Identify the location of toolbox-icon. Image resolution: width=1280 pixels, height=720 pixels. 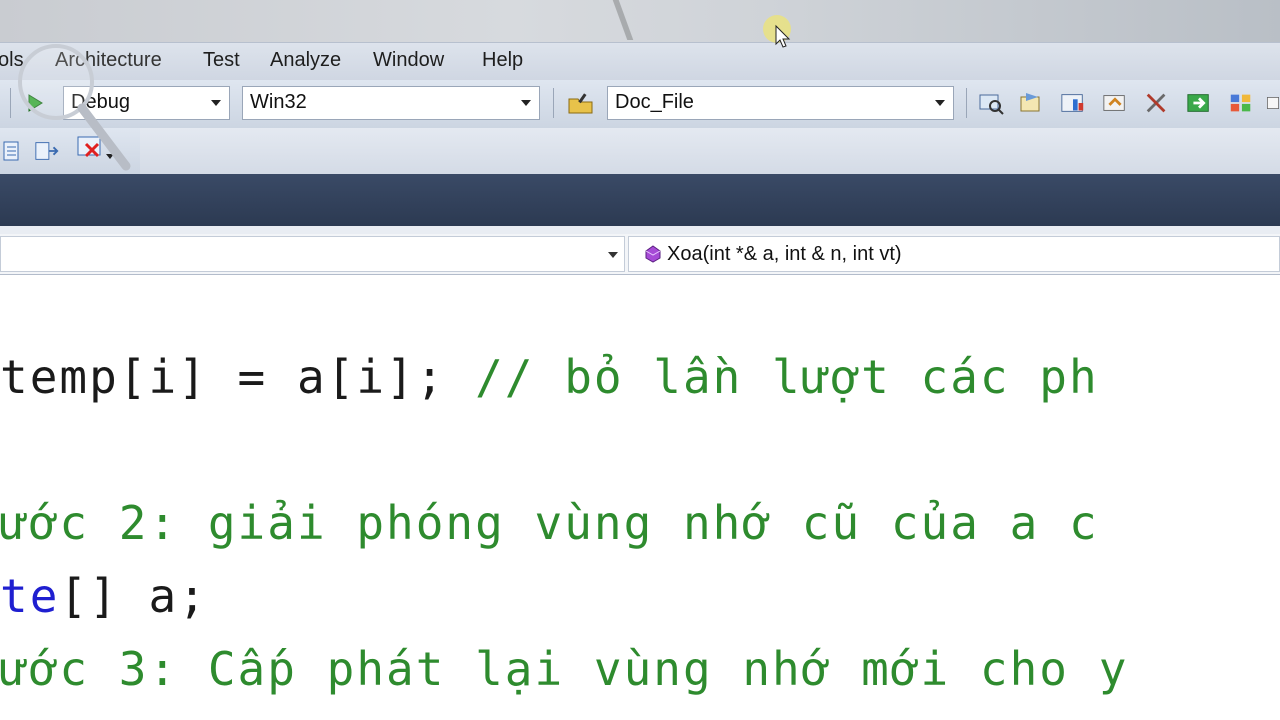
(1115, 103).